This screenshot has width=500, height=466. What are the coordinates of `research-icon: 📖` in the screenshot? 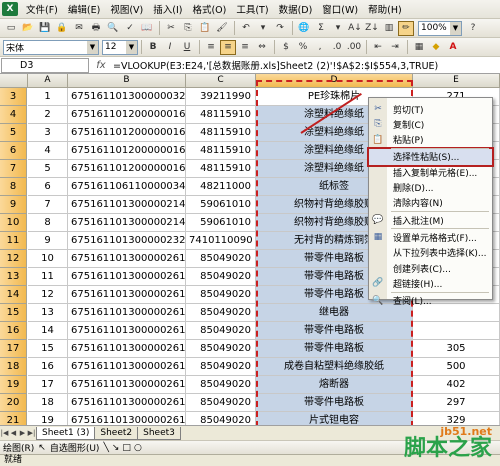 It's located at (147, 28).